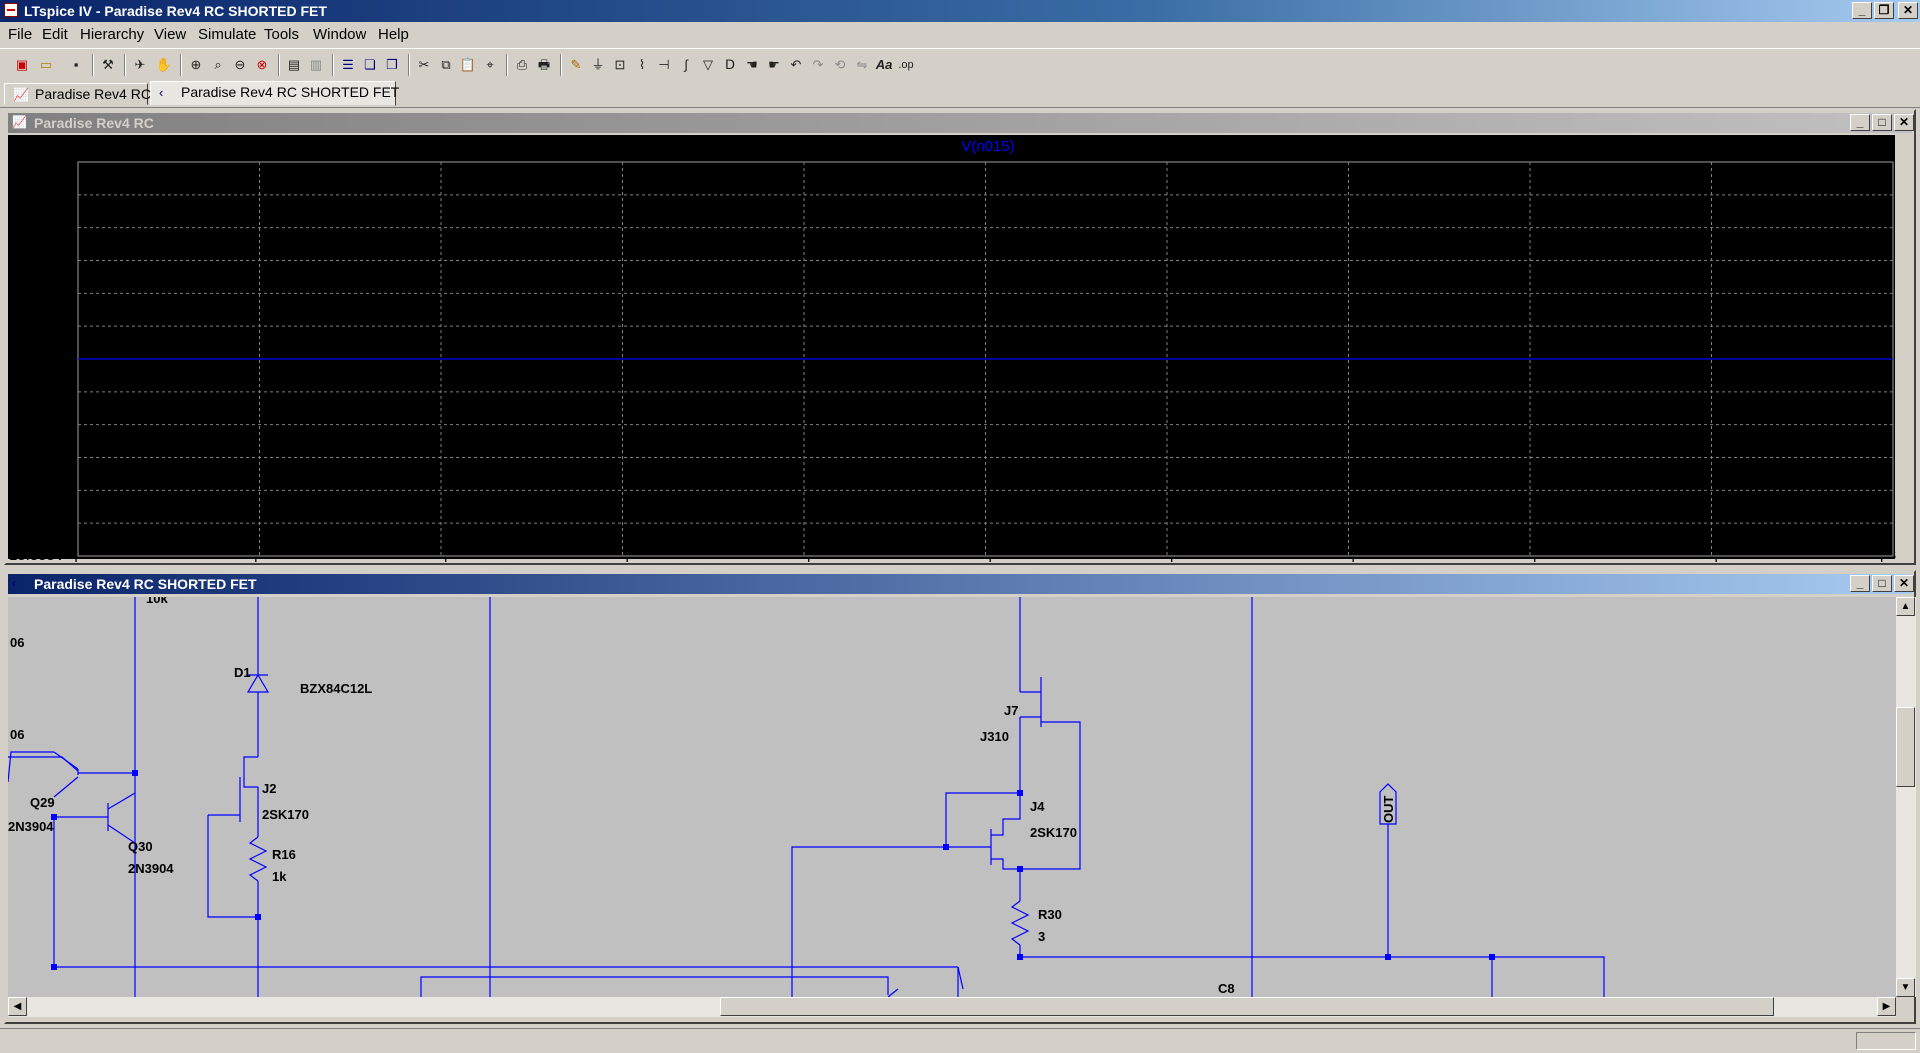 The height and width of the screenshot is (1053, 1920). What do you see at coordinates (1886, 1006) in the screenshot?
I see `scroll-right-button: ▶` at bounding box center [1886, 1006].